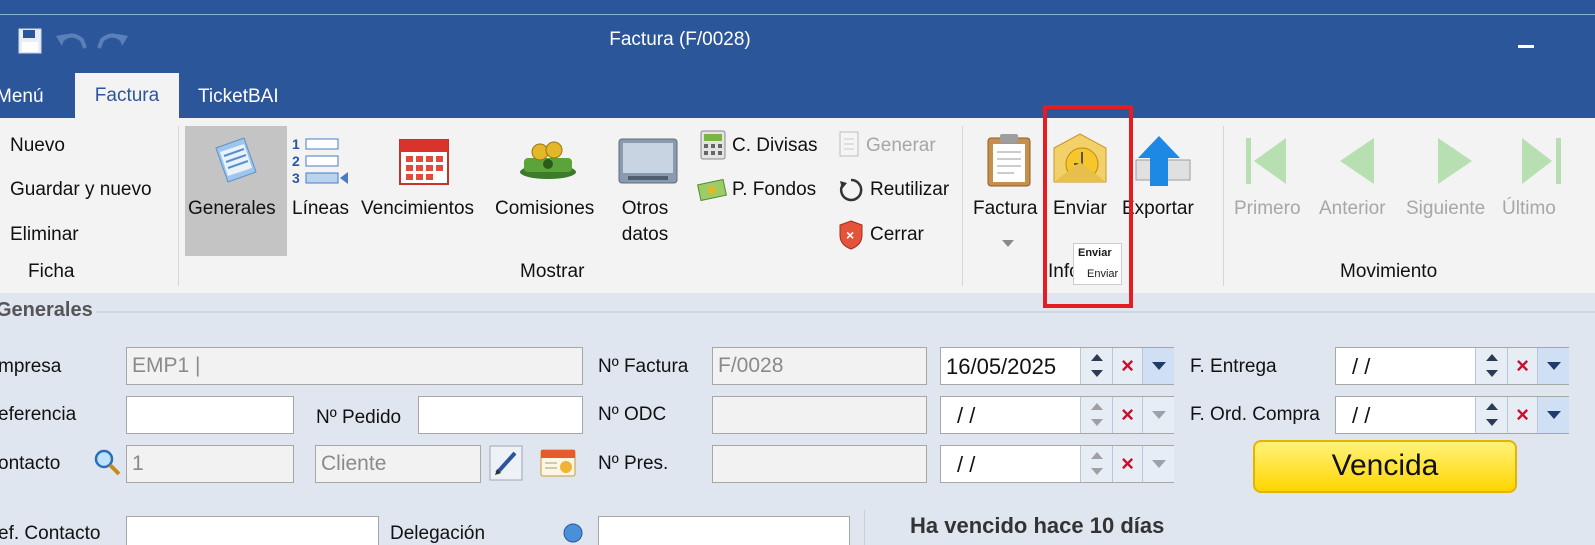  I want to click on nfactura-field: F/0028, so click(819, 366).